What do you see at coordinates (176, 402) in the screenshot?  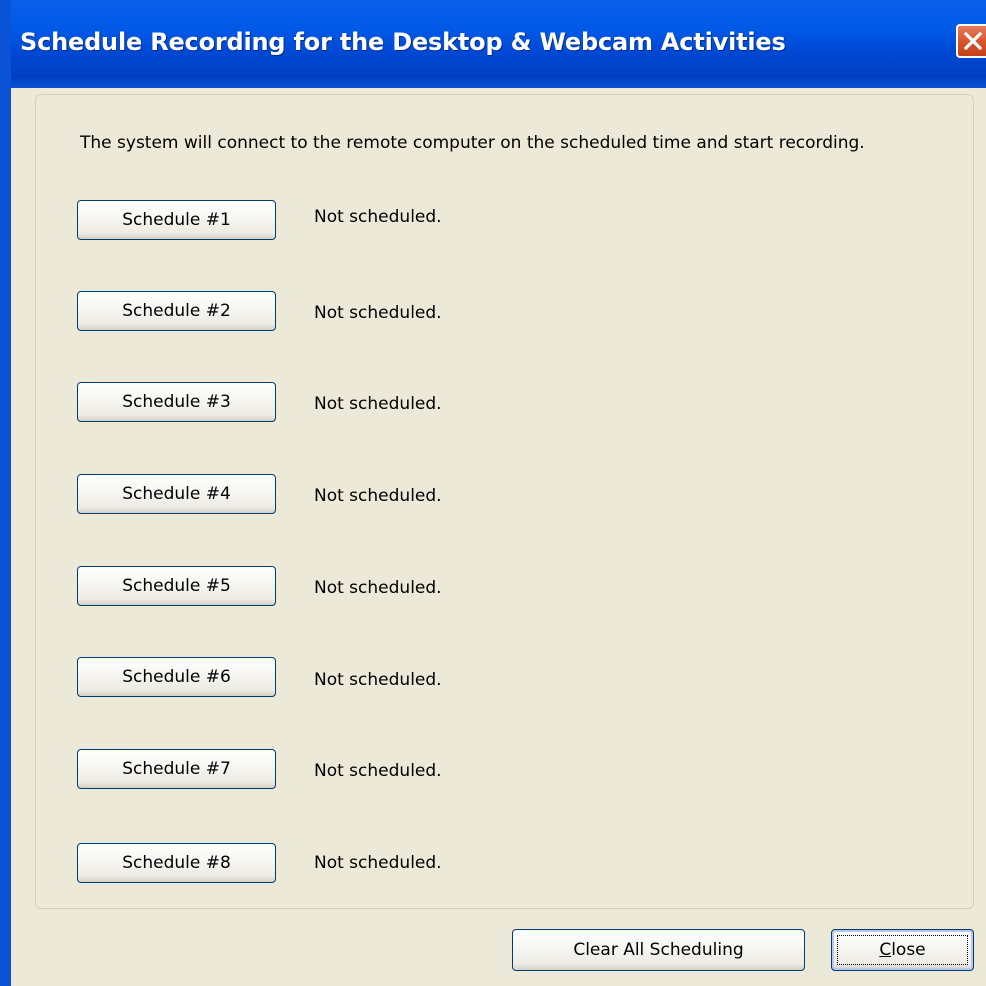 I see `schedule-3-button: Schedule #3` at bounding box center [176, 402].